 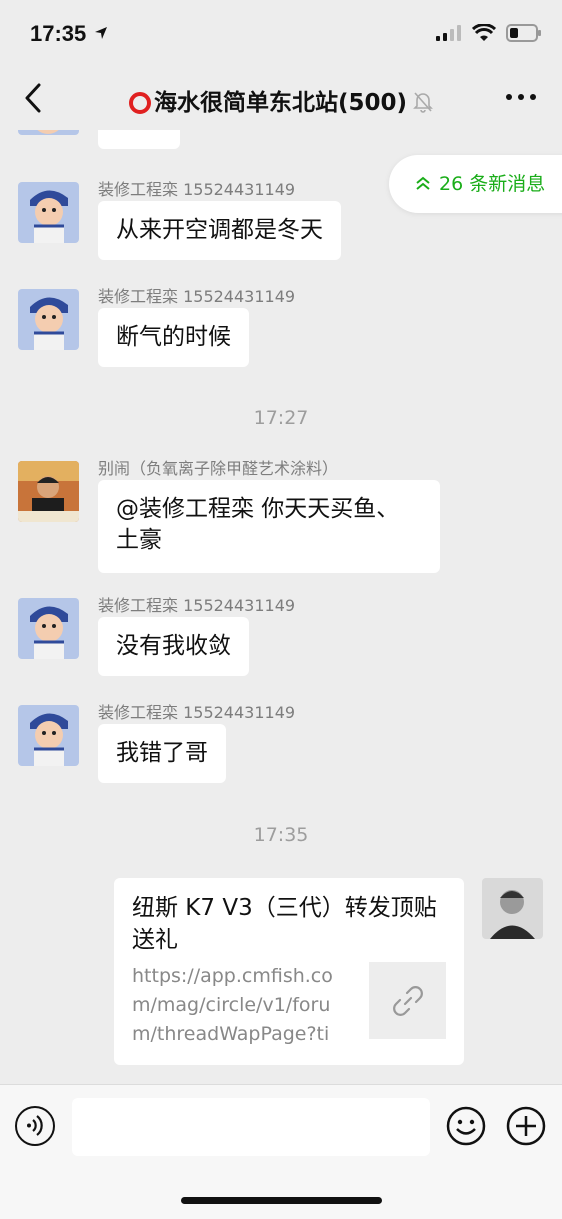 What do you see at coordinates (69, 34) in the screenshot?
I see `status-time: 17:35` at bounding box center [69, 34].